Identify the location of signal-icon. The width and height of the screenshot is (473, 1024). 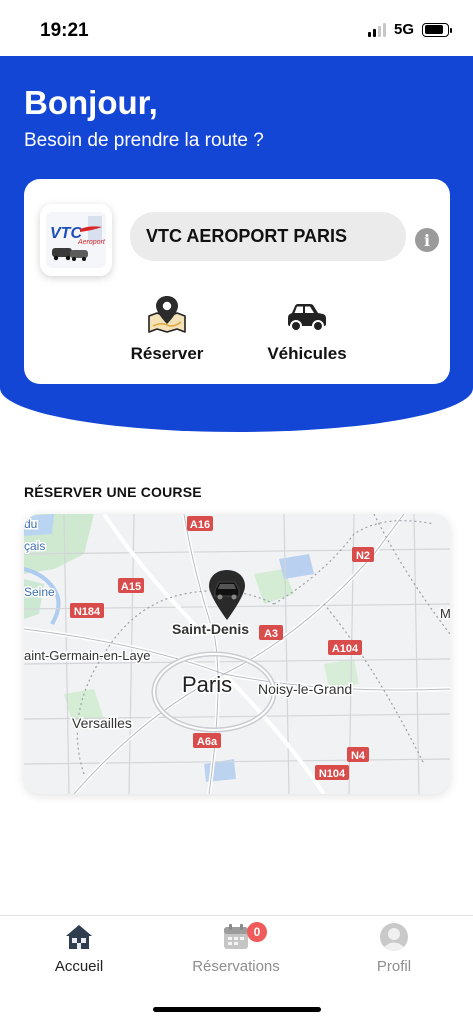
(376, 29).